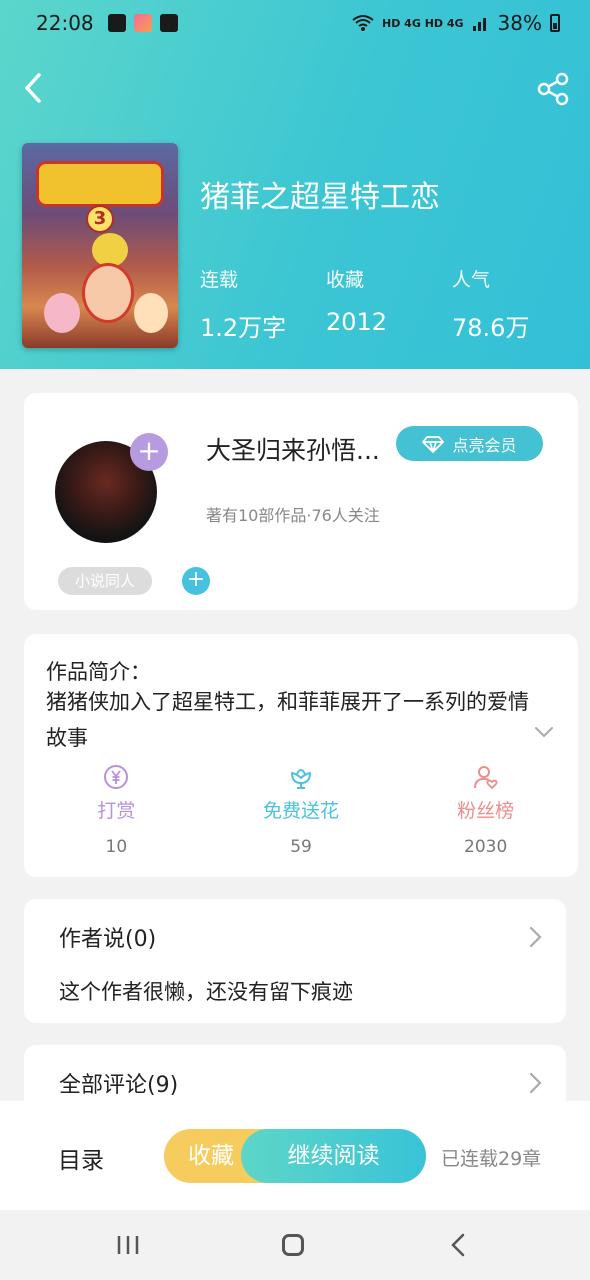  What do you see at coordinates (116, 23) in the screenshot?
I see `image-icon` at bounding box center [116, 23].